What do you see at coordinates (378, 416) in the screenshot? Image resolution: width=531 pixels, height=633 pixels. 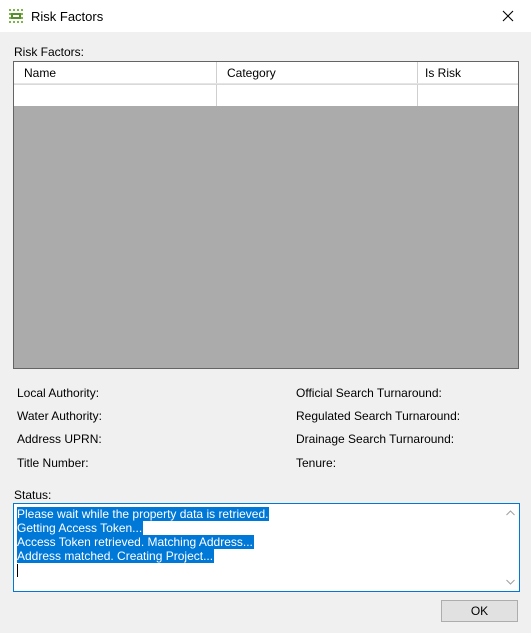 I see `regulated-search-turnaround-label: Regulated Search Turnaround:` at bounding box center [378, 416].